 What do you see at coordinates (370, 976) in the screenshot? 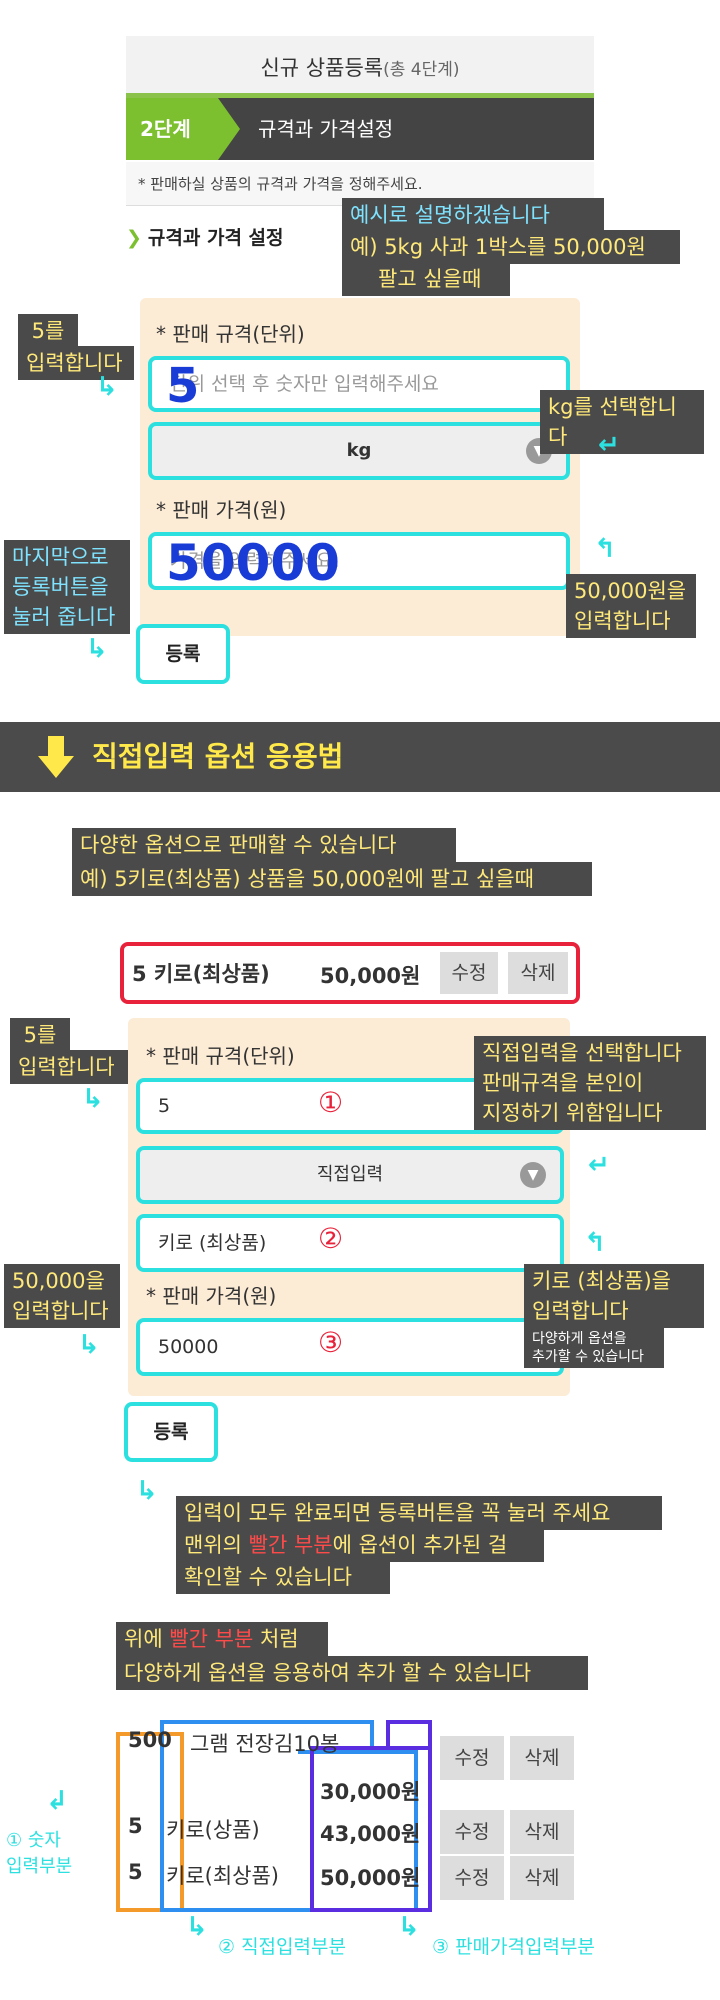
I see `option-price: 50,000원` at bounding box center [370, 976].